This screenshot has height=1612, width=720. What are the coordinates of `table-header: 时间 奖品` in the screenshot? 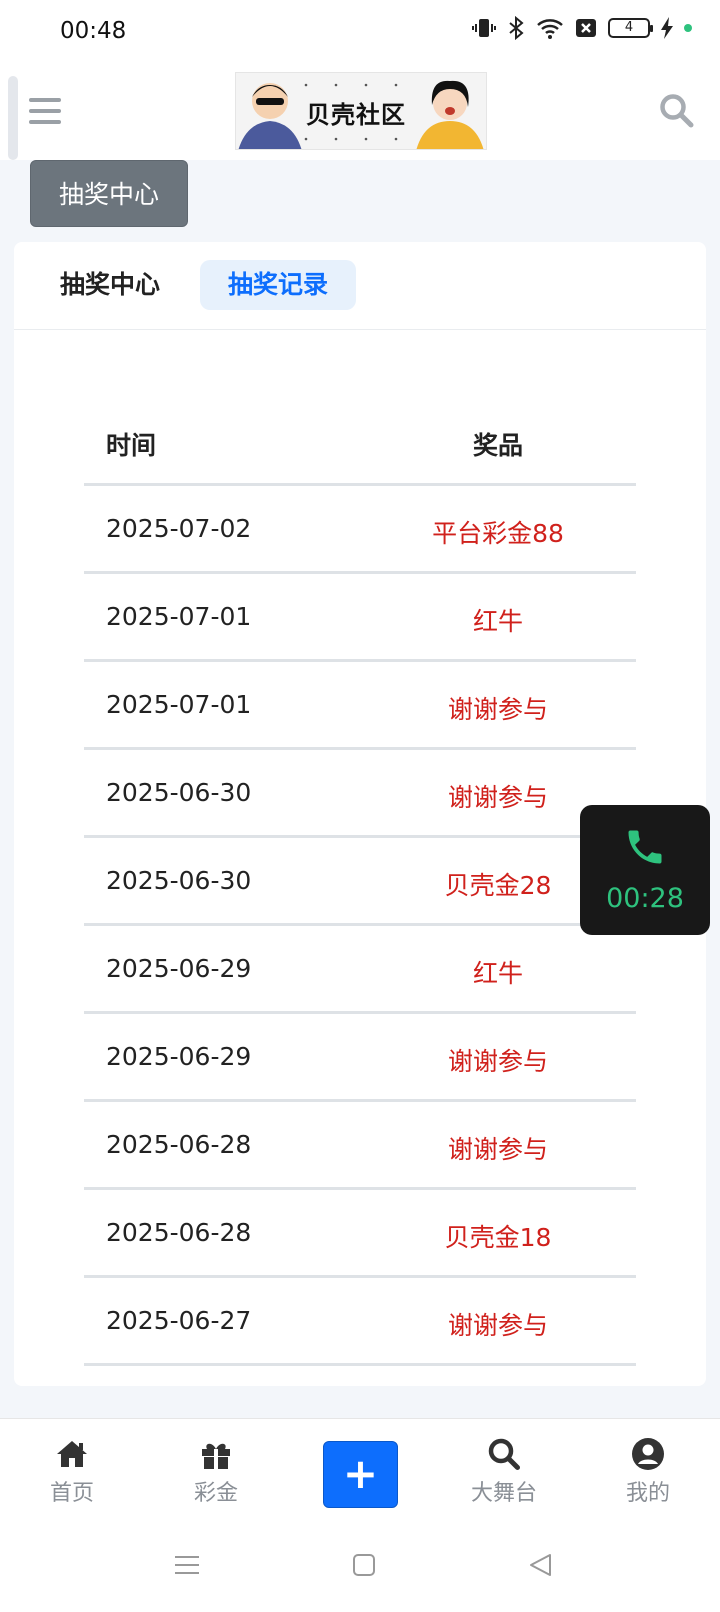 It's located at (360, 444).